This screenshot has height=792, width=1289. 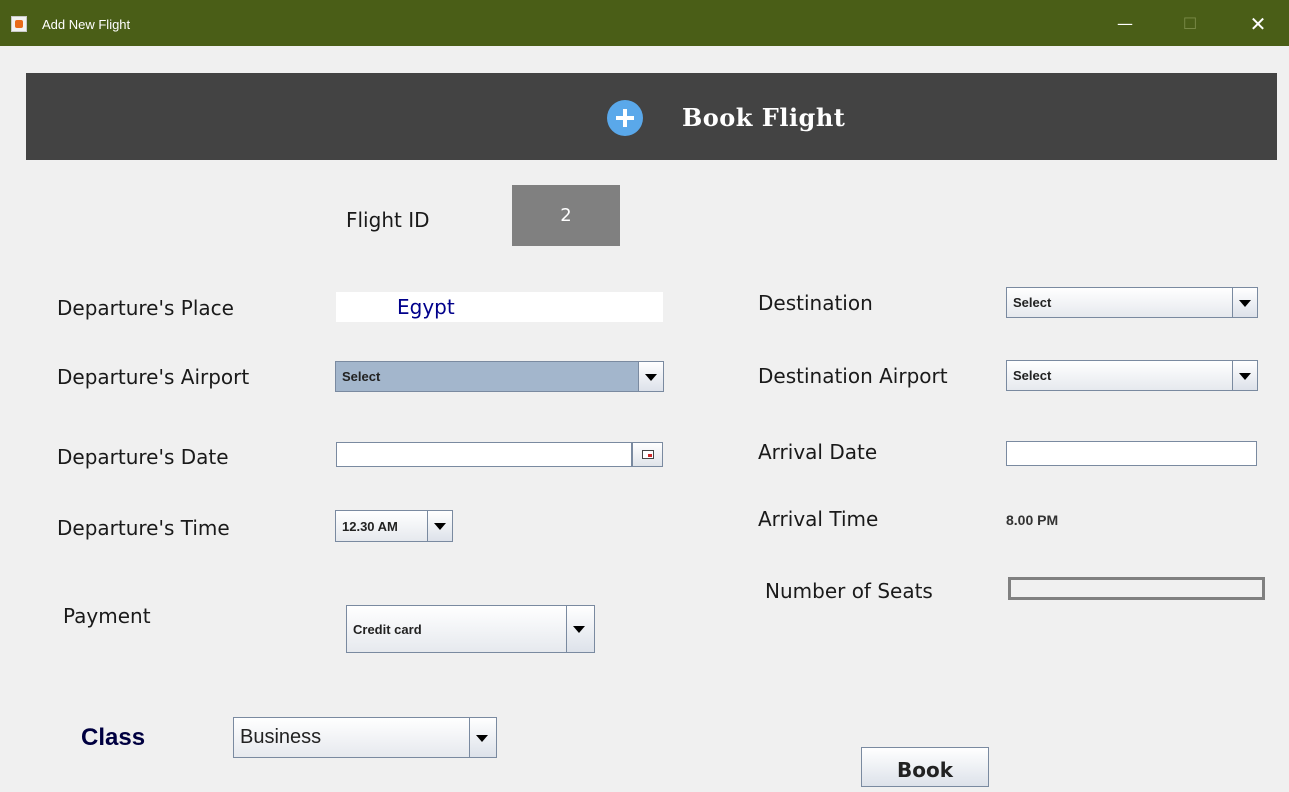 I want to click on departure-date-field, so click(x=484, y=454).